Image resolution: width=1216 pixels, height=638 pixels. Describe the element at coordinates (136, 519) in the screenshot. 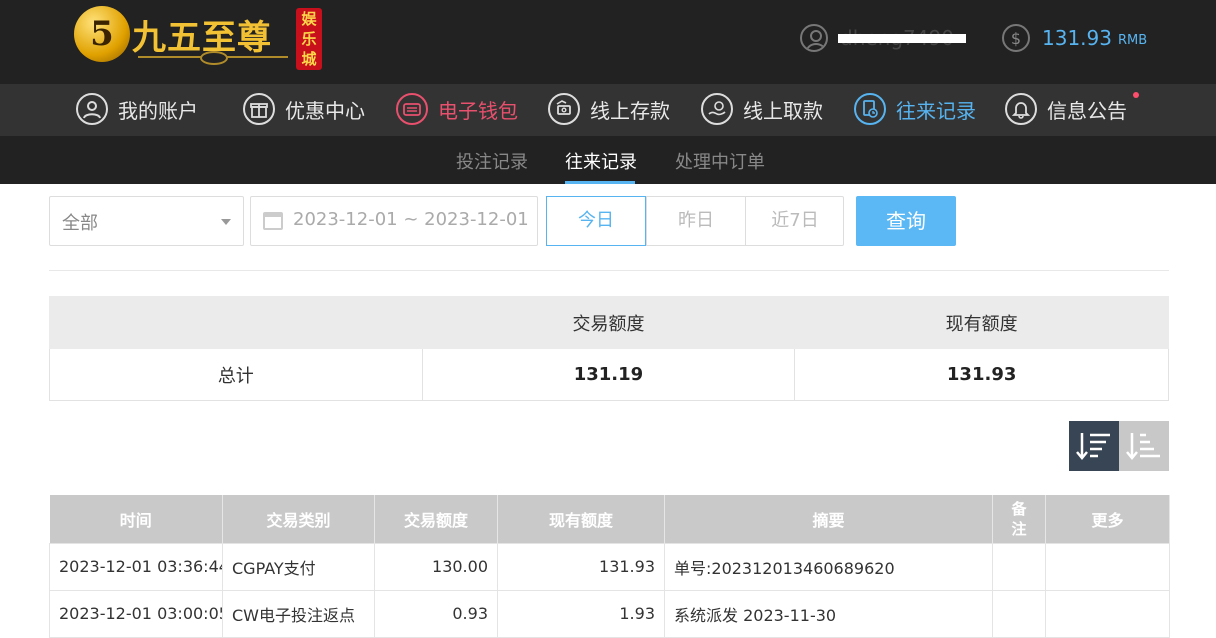

I see `column-header-time: 时间` at that location.